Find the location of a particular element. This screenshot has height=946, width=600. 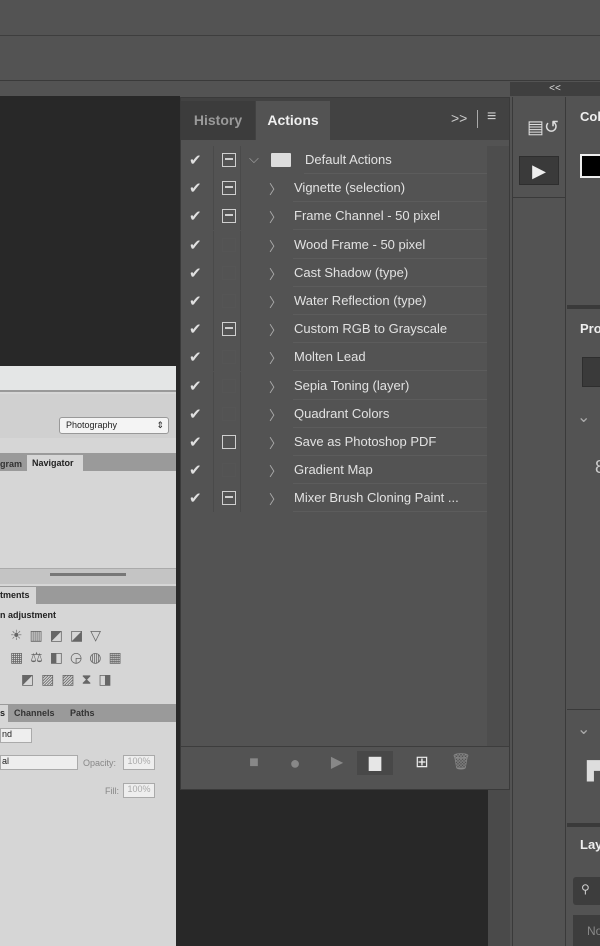

action-label: Water Reflection (type) is located at coordinates (390, 301).